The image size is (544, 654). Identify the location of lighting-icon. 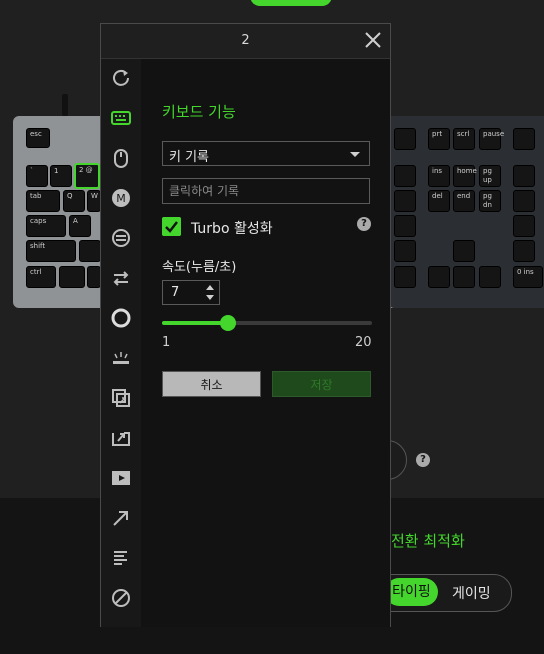
(121, 318).